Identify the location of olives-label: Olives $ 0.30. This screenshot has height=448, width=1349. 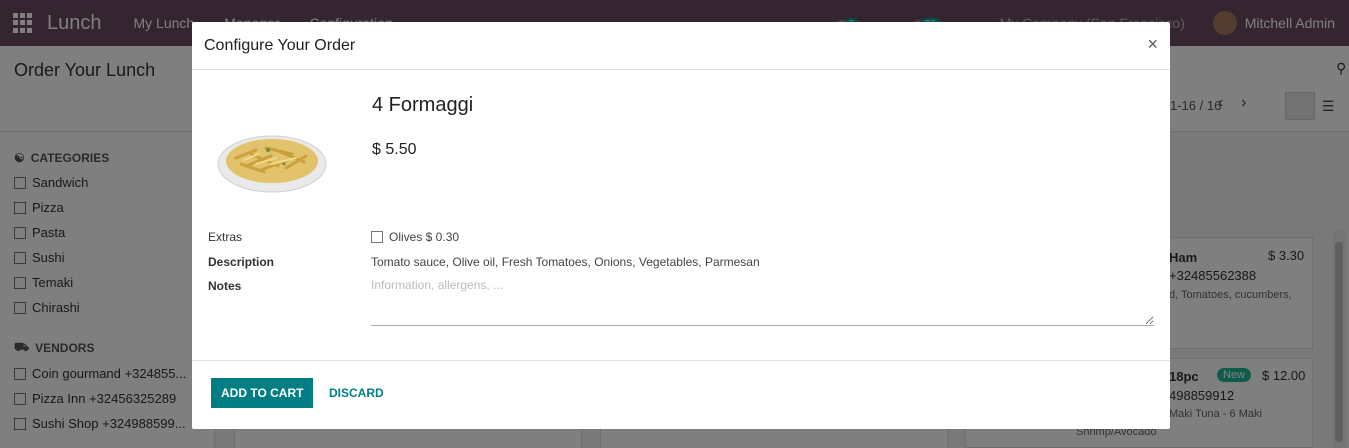
(424, 237).